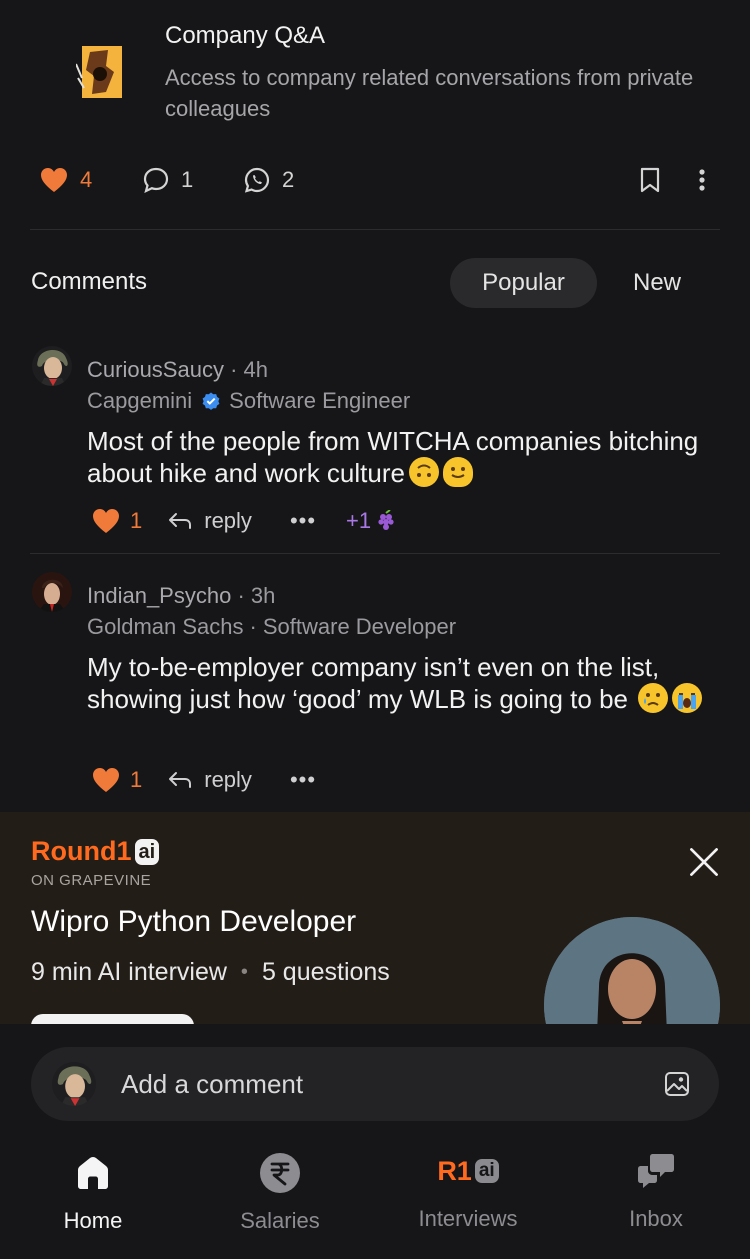 Image resolution: width=750 pixels, height=1259 pixels. Describe the element at coordinates (687, 698) in the screenshot. I see `loudly-crying-face-emoji-icon` at that location.